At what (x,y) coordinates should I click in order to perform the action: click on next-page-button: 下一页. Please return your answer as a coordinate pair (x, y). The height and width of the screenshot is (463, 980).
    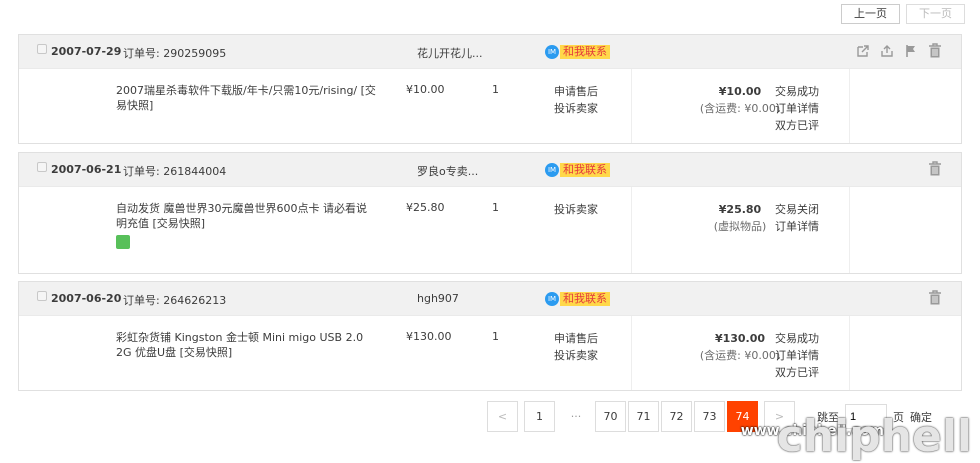
    Looking at the image, I should click on (935, 14).